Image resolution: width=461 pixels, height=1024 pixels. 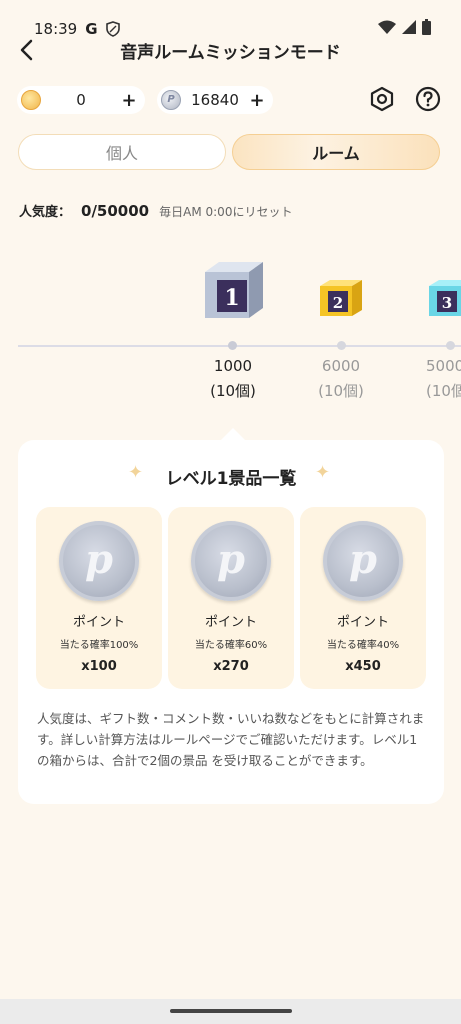 What do you see at coordinates (226, 212) in the screenshot?
I see `reset-note: 毎日AM 0:00にリセット` at bounding box center [226, 212].